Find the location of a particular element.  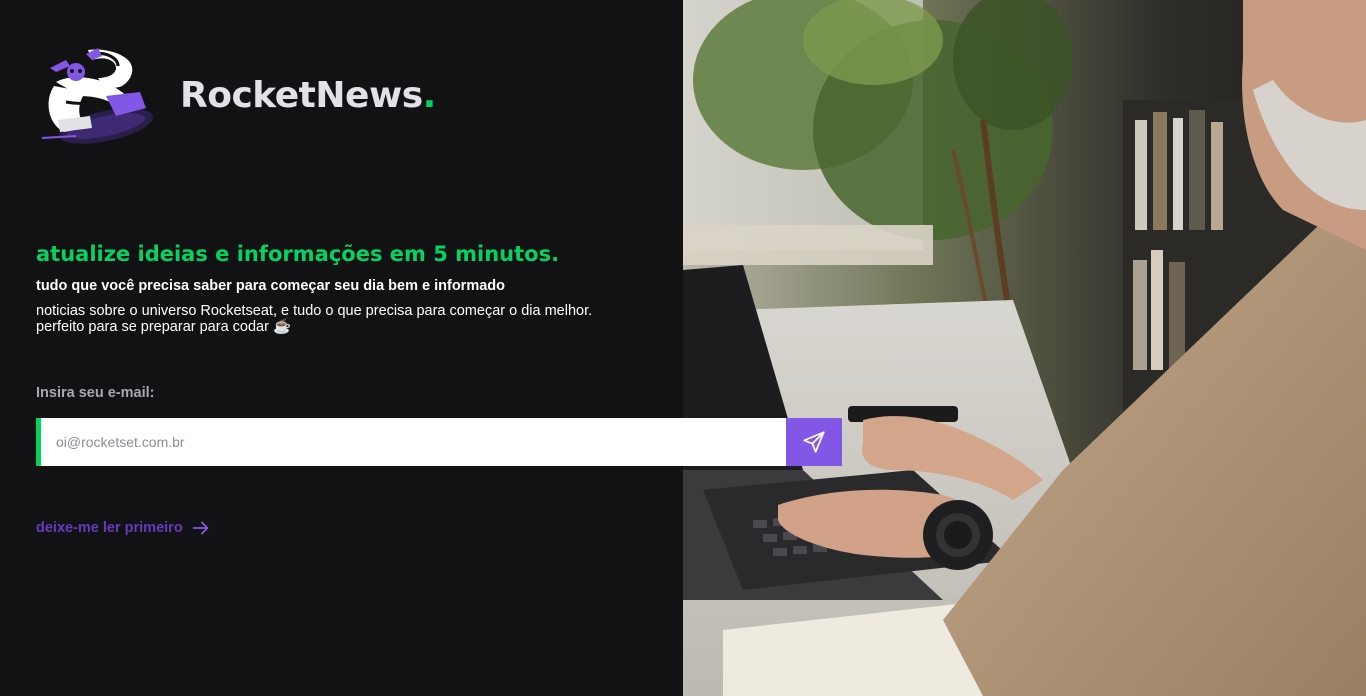

brand-name: RocketNews. is located at coordinates (308, 96).